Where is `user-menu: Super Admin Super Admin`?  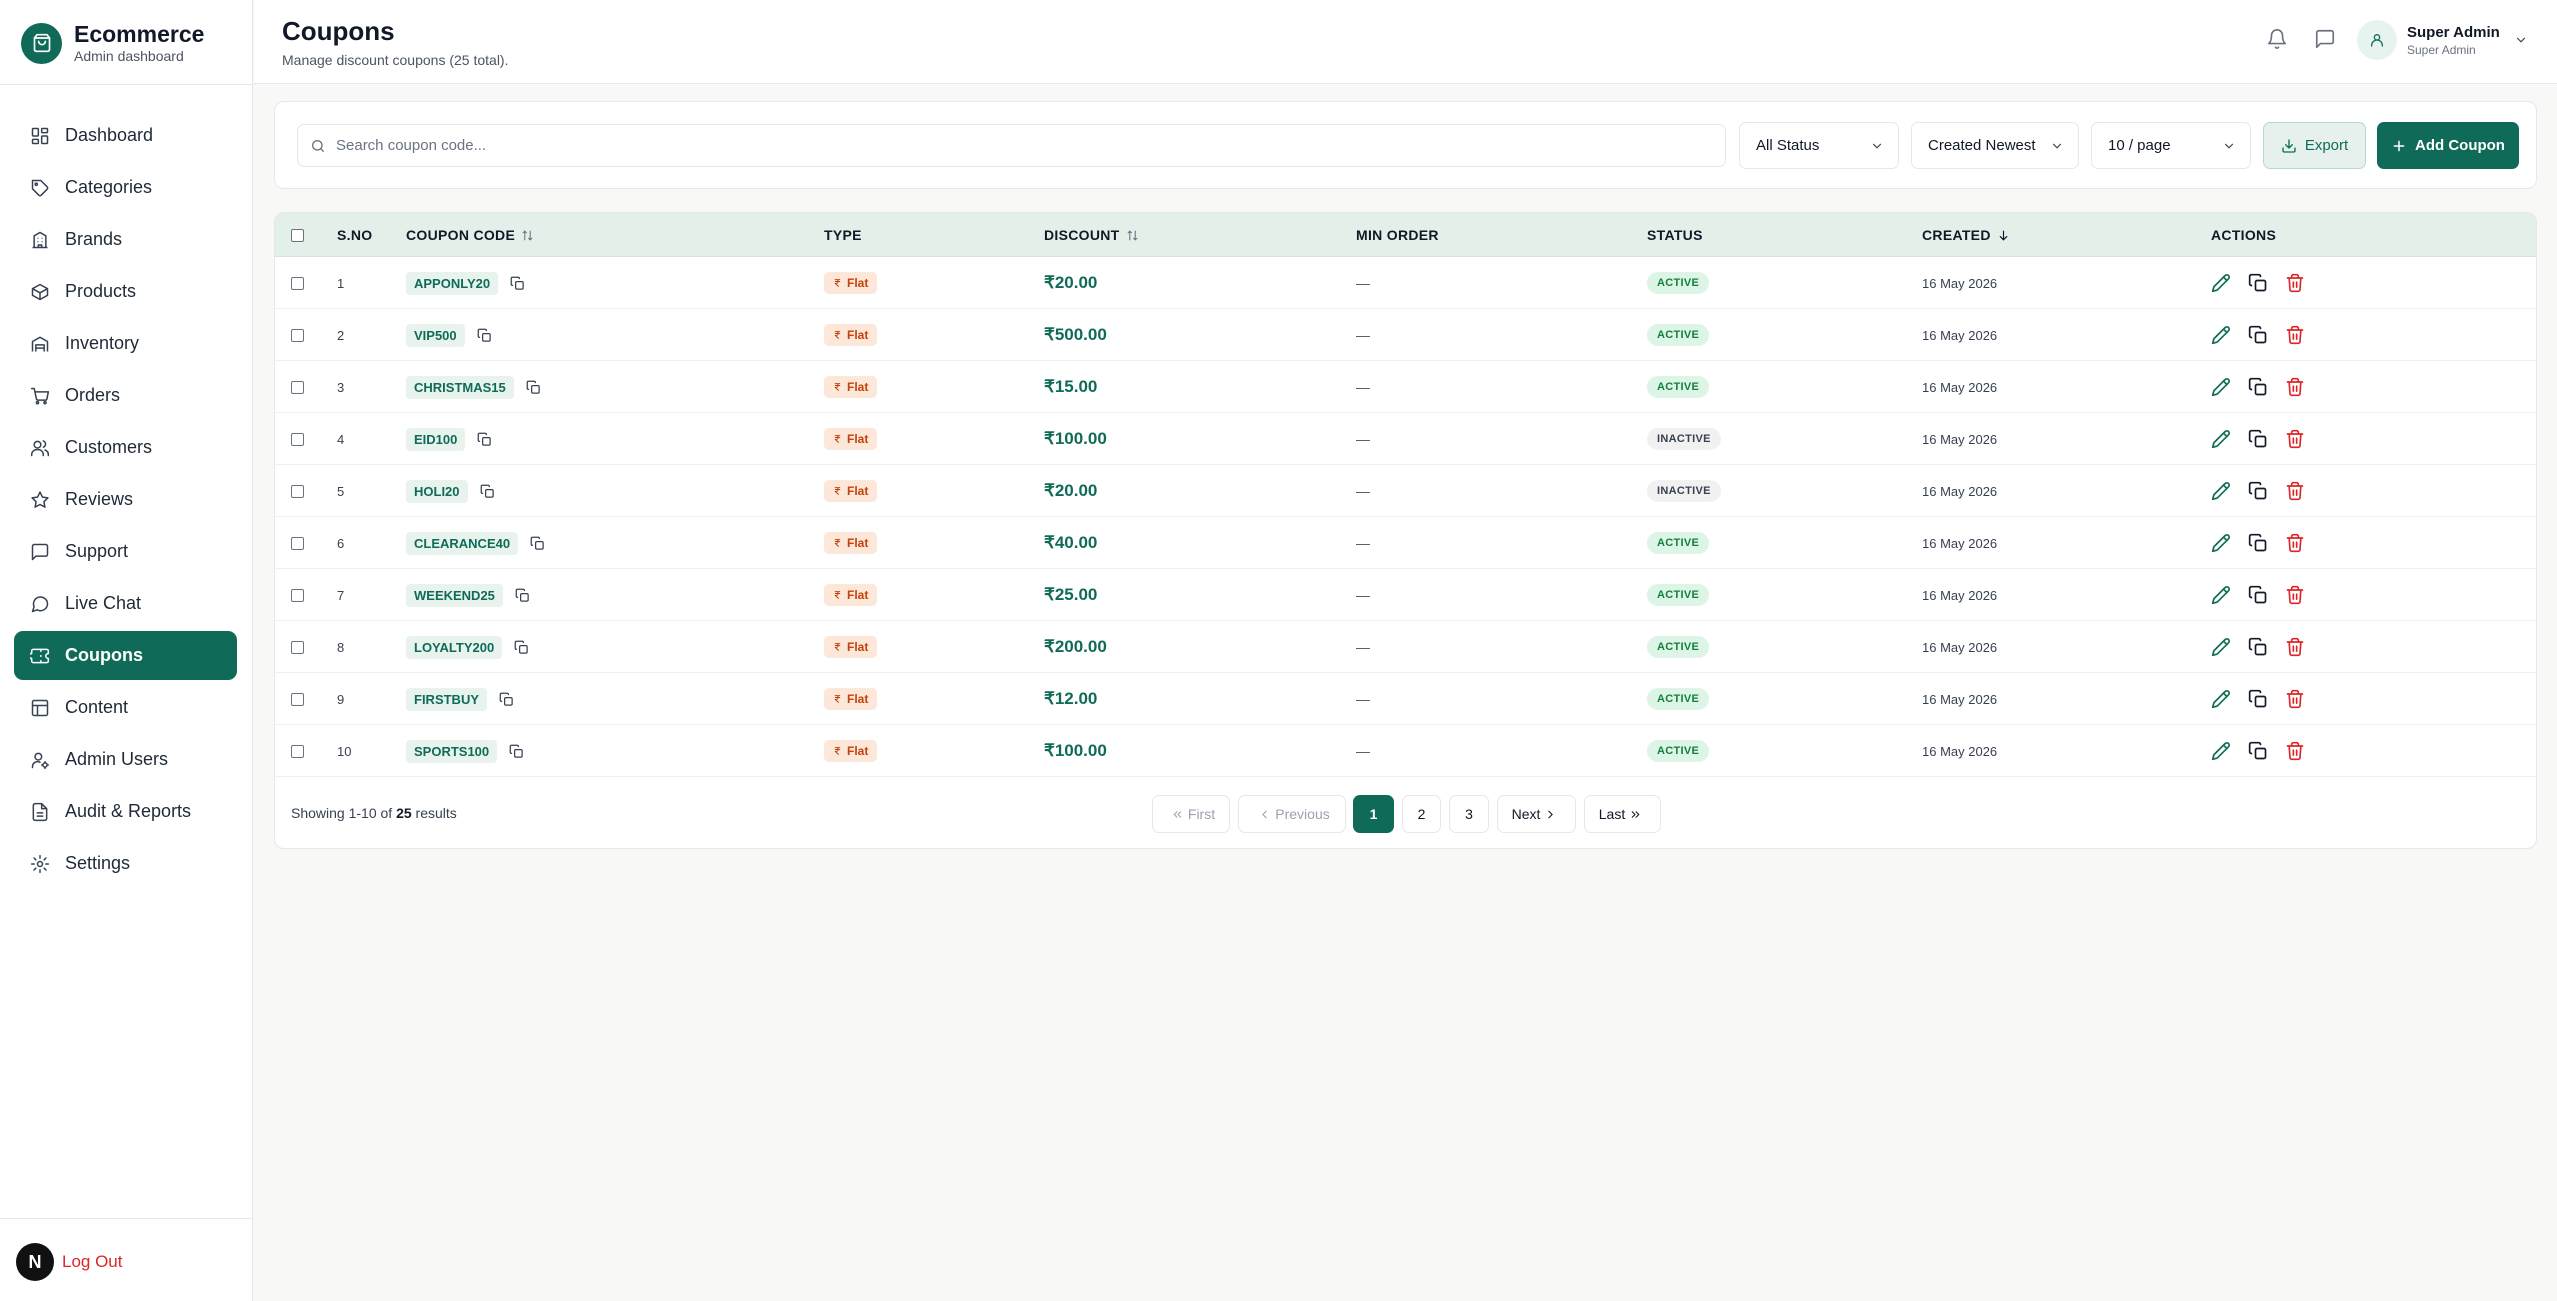 user-menu: Super Admin Super Admin is located at coordinates (2442, 40).